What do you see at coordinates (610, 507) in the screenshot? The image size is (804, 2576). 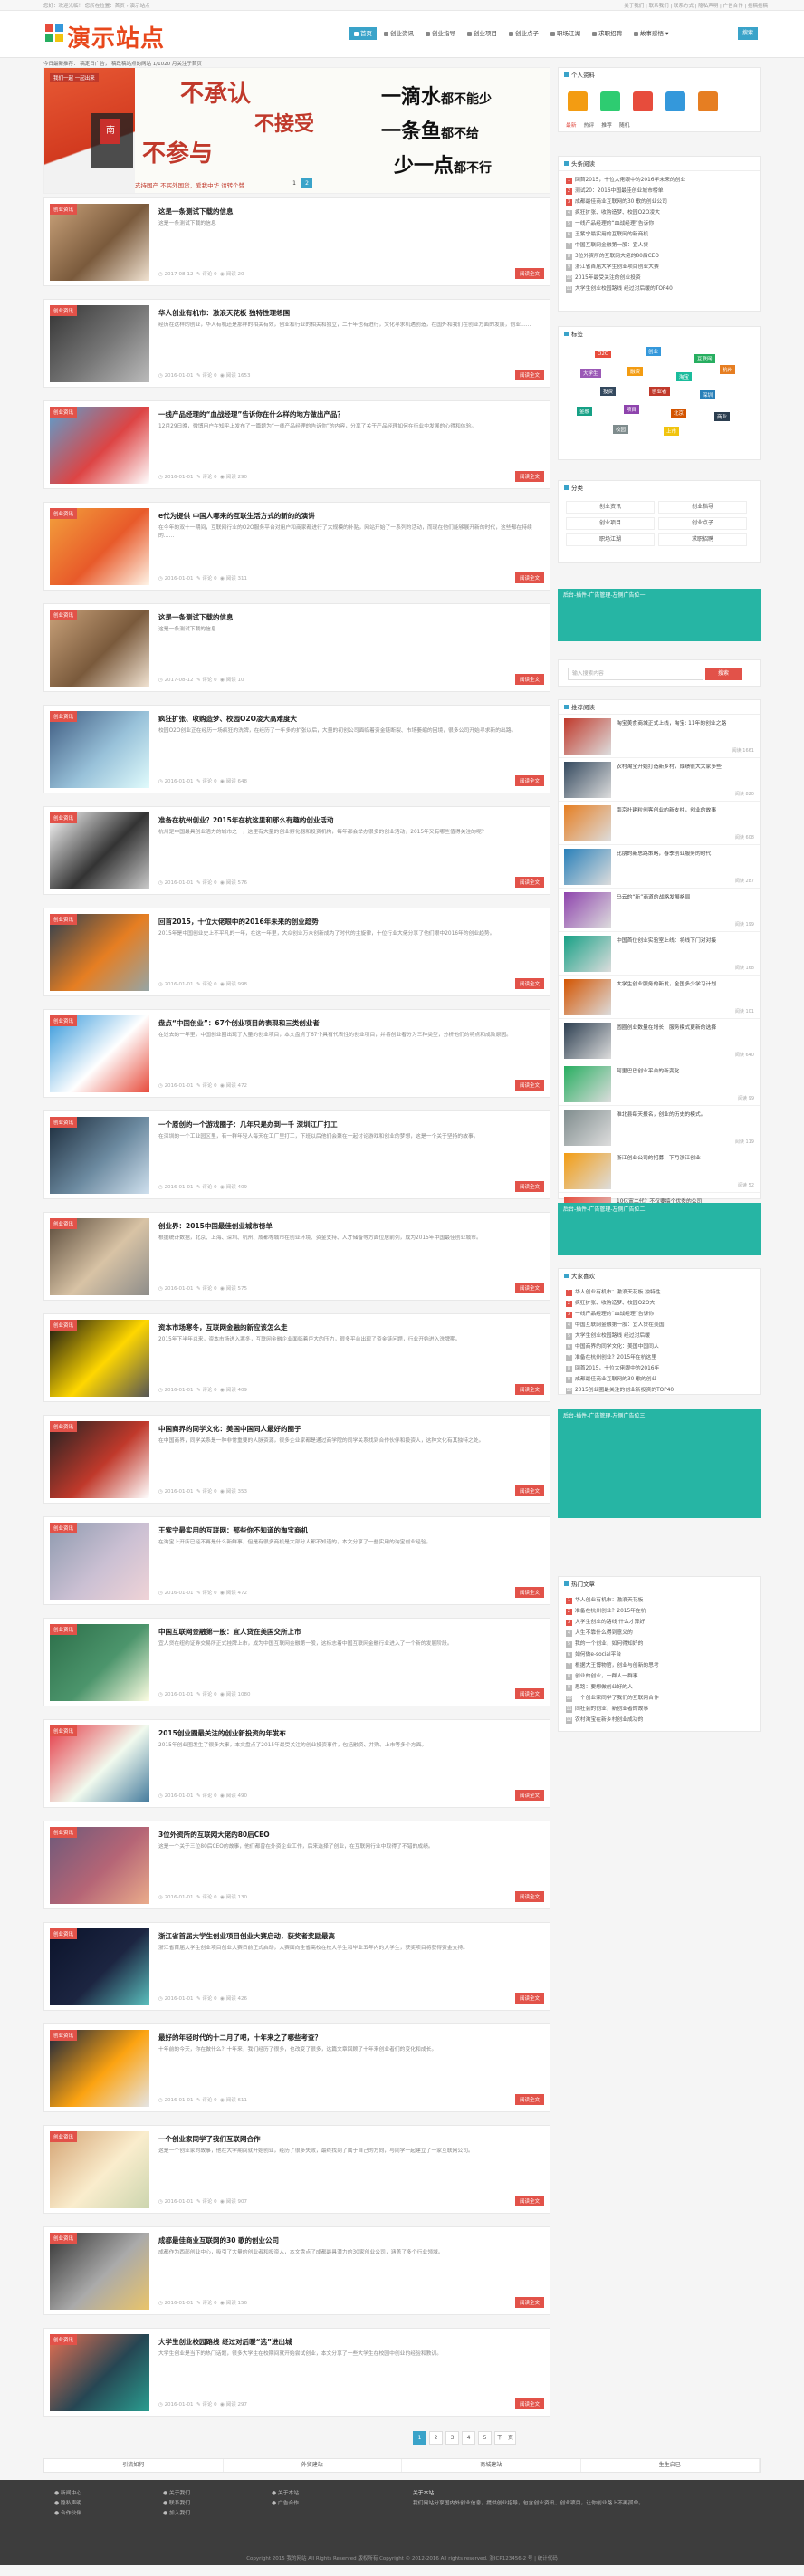 I see `category-link: 创业资讯` at bounding box center [610, 507].